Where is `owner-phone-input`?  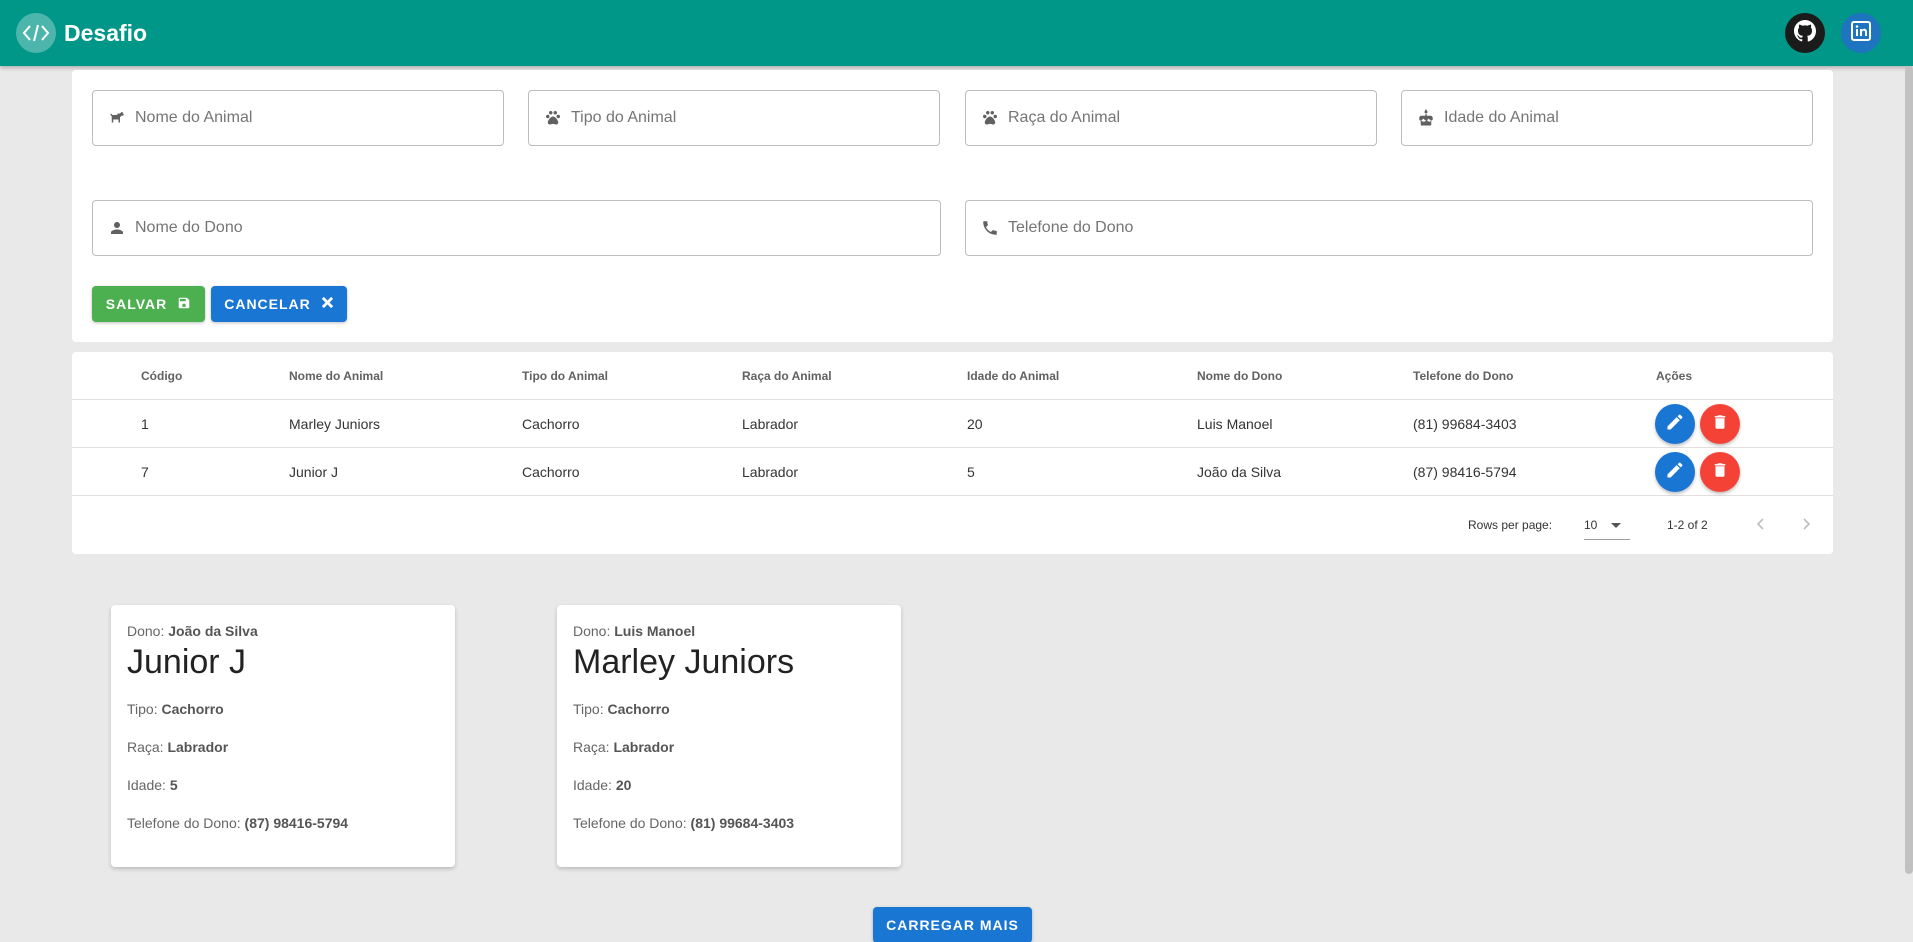 owner-phone-input is located at coordinates (1362, 228).